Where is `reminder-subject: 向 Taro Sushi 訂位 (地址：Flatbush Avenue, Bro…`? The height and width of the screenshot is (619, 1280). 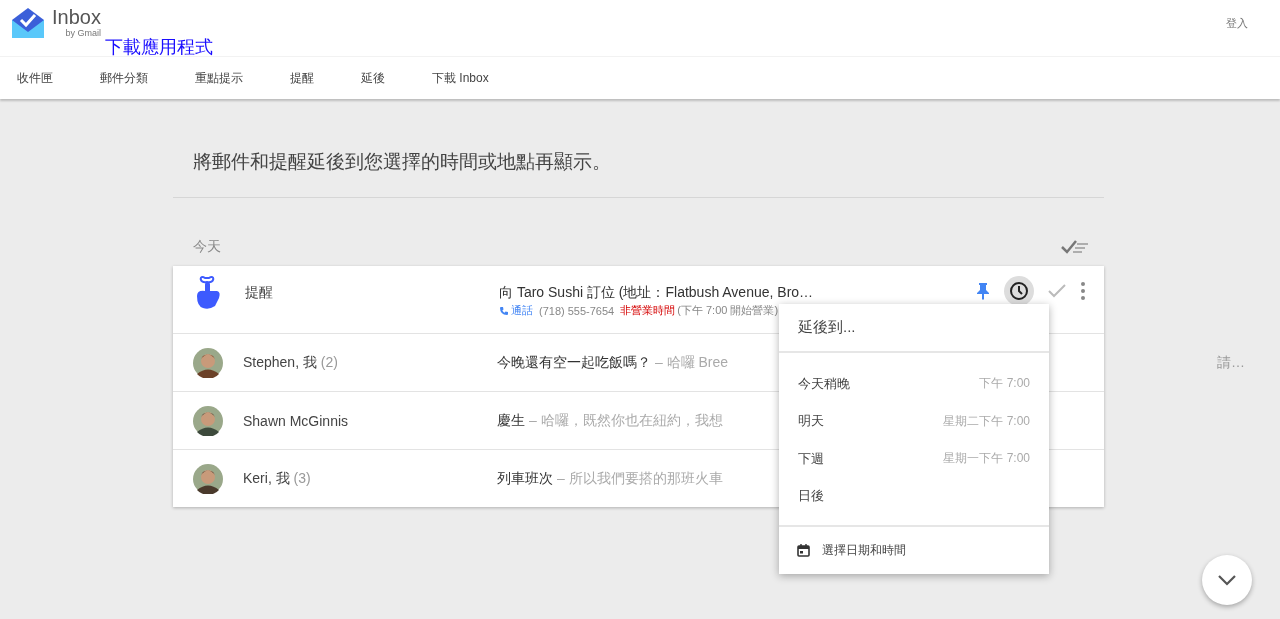 reminder-subject: 向 Taro Sushi 訂位 (地址：Flatbush Avenue, Bro… is located at coordinates (656, 293).